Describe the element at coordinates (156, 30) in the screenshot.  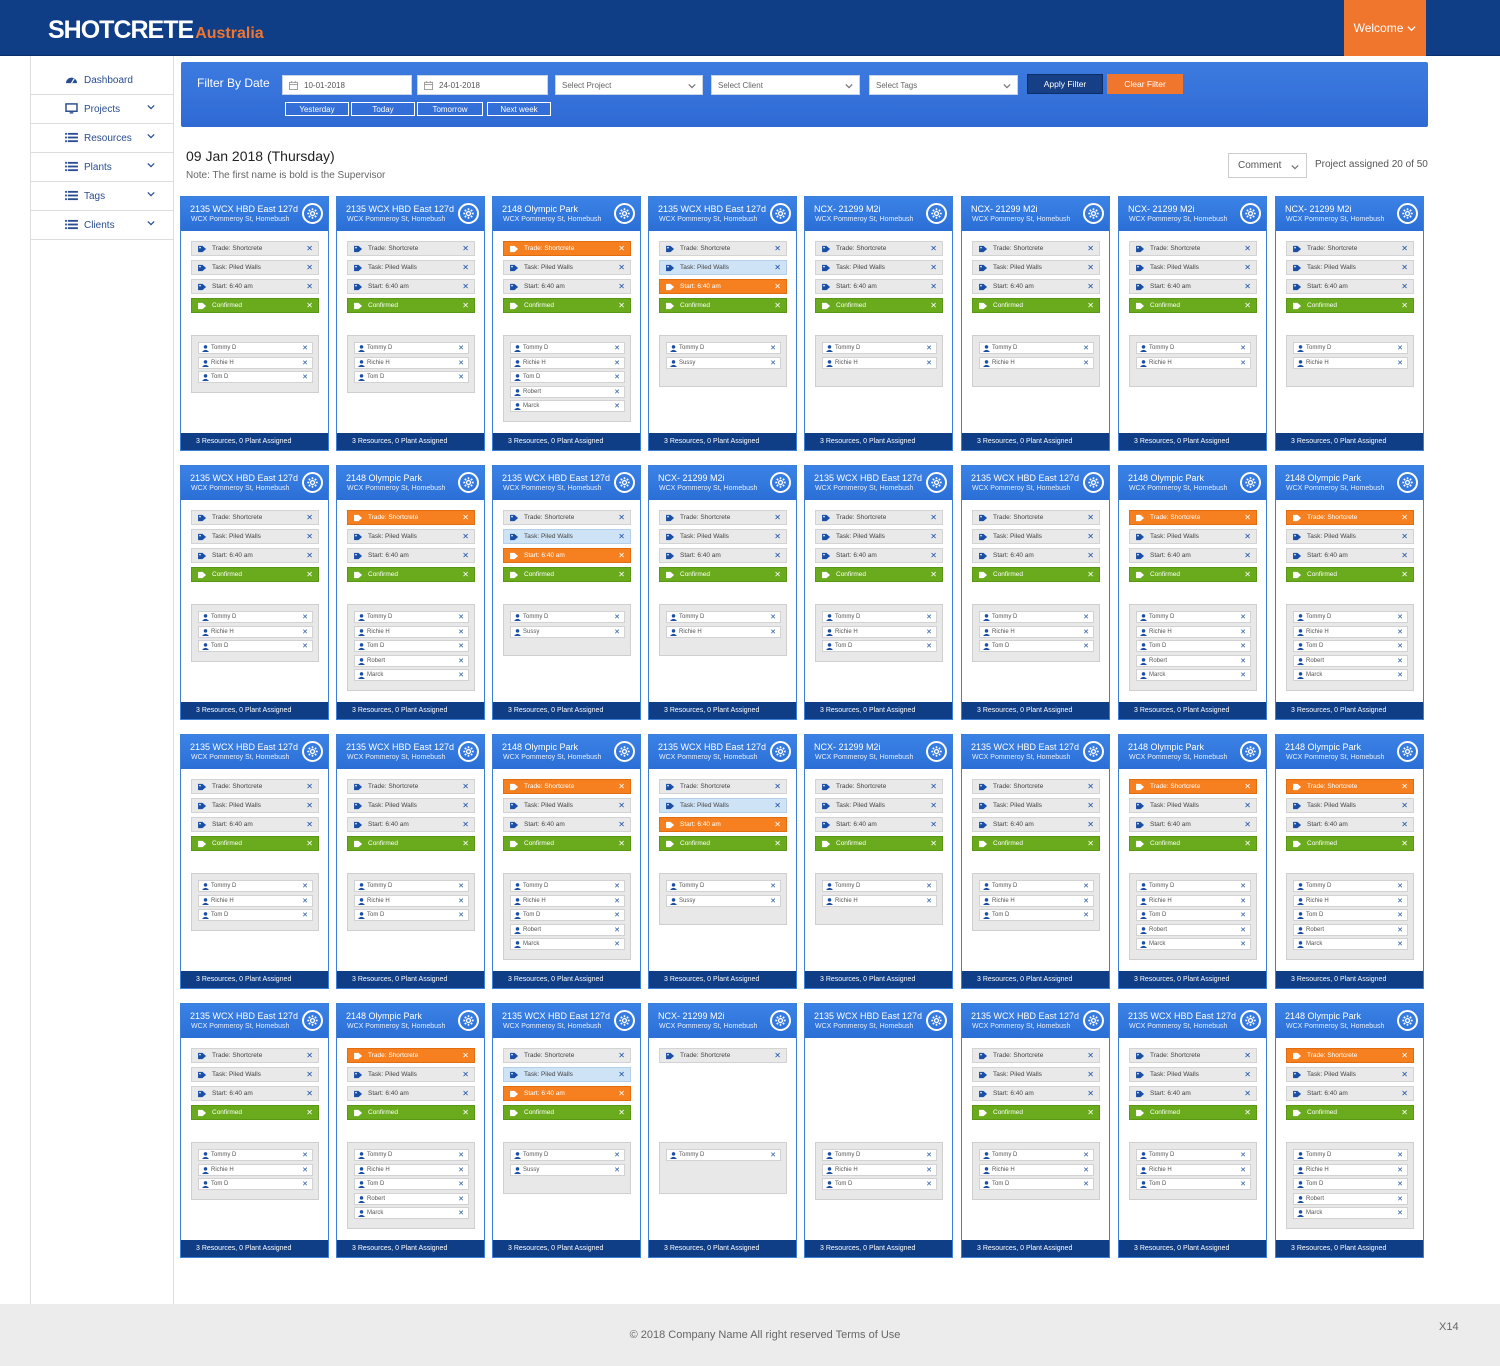
I see `brand-logo: SHOTCRETE Australia` at that location.